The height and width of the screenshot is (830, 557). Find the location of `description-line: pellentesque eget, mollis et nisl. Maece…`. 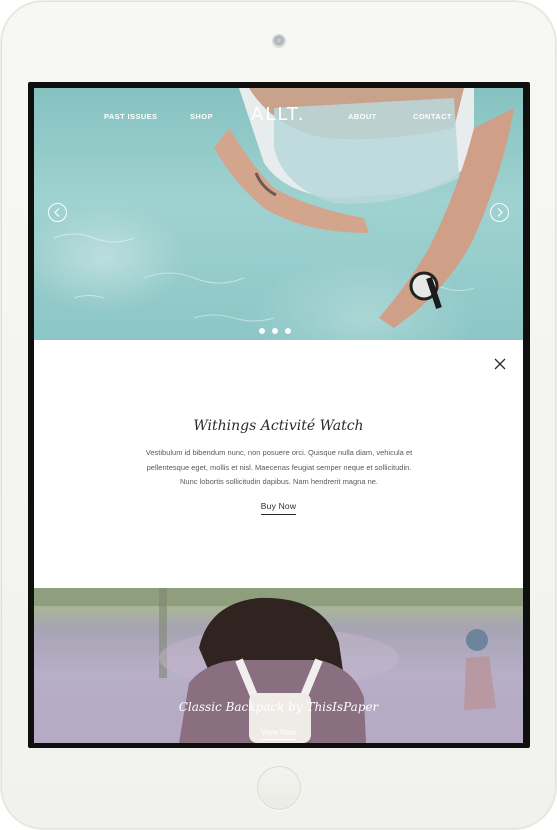

description-line: pellentesque eget, mollis et nisl. Maece… is located at coordinates (279, 467).